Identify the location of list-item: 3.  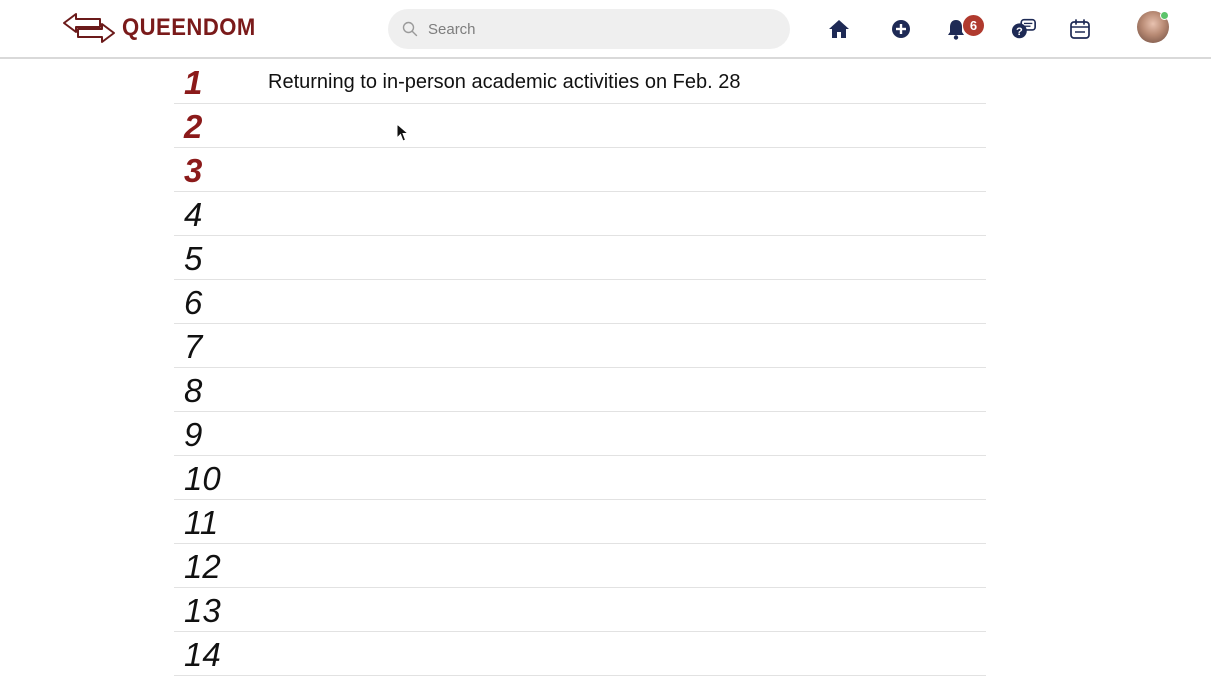
(580, 170).